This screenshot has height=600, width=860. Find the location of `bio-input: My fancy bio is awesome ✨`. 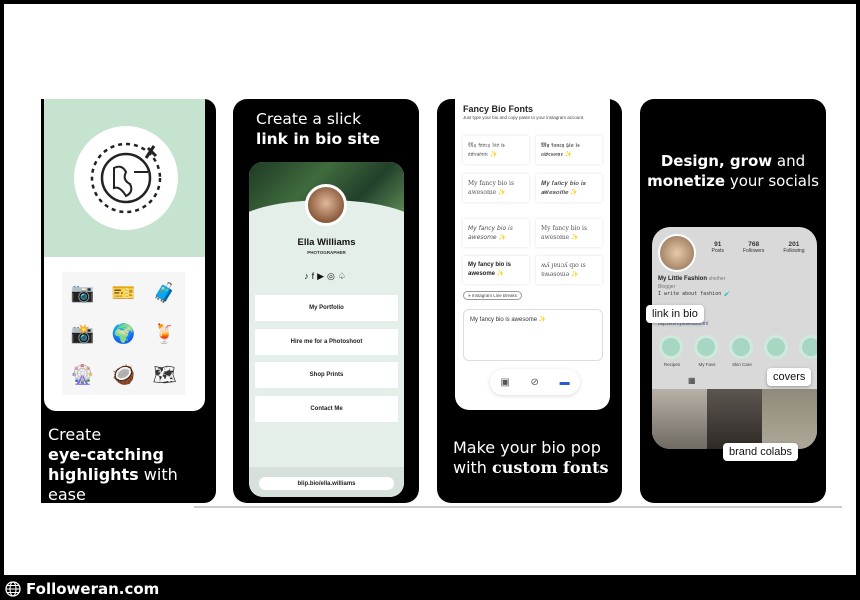

bio-input: My fancy bio is awesome ✨ is located at coordinates (533, 335).